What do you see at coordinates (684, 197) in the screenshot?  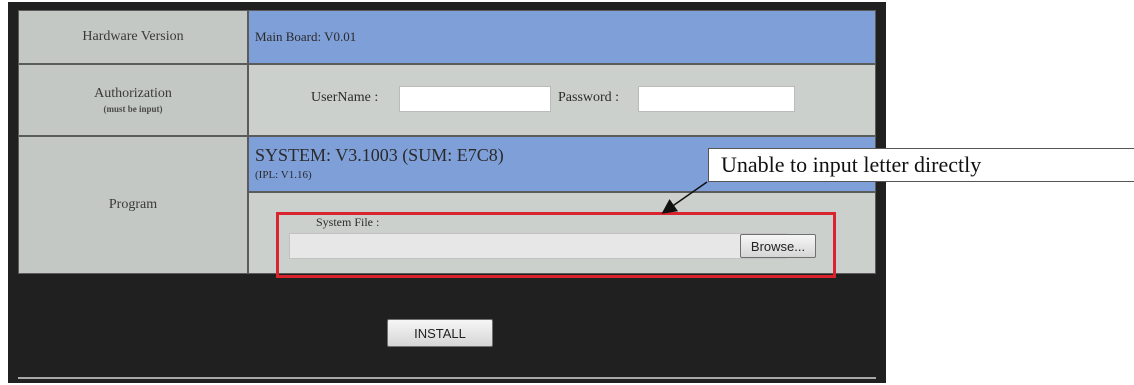 I see `annotation-arrow-icon` at bounding box center [684, 197].